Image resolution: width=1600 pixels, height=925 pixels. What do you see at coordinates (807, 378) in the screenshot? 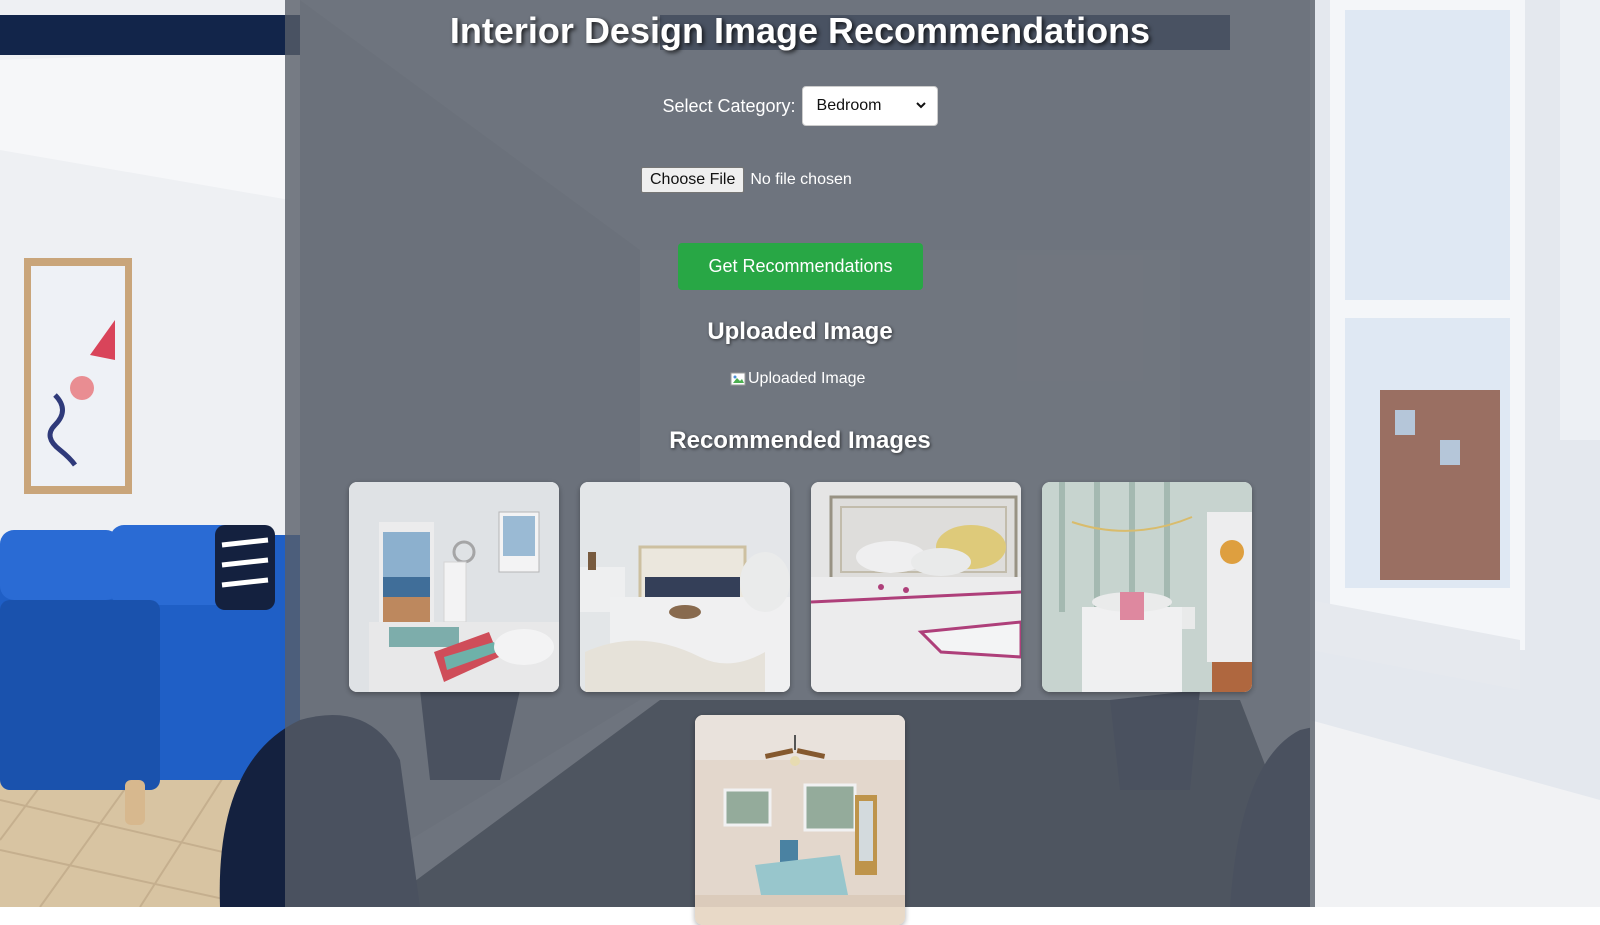
I see `uploaded-image-alt-text: Uploaded Image` at bounding box center [807, 378].